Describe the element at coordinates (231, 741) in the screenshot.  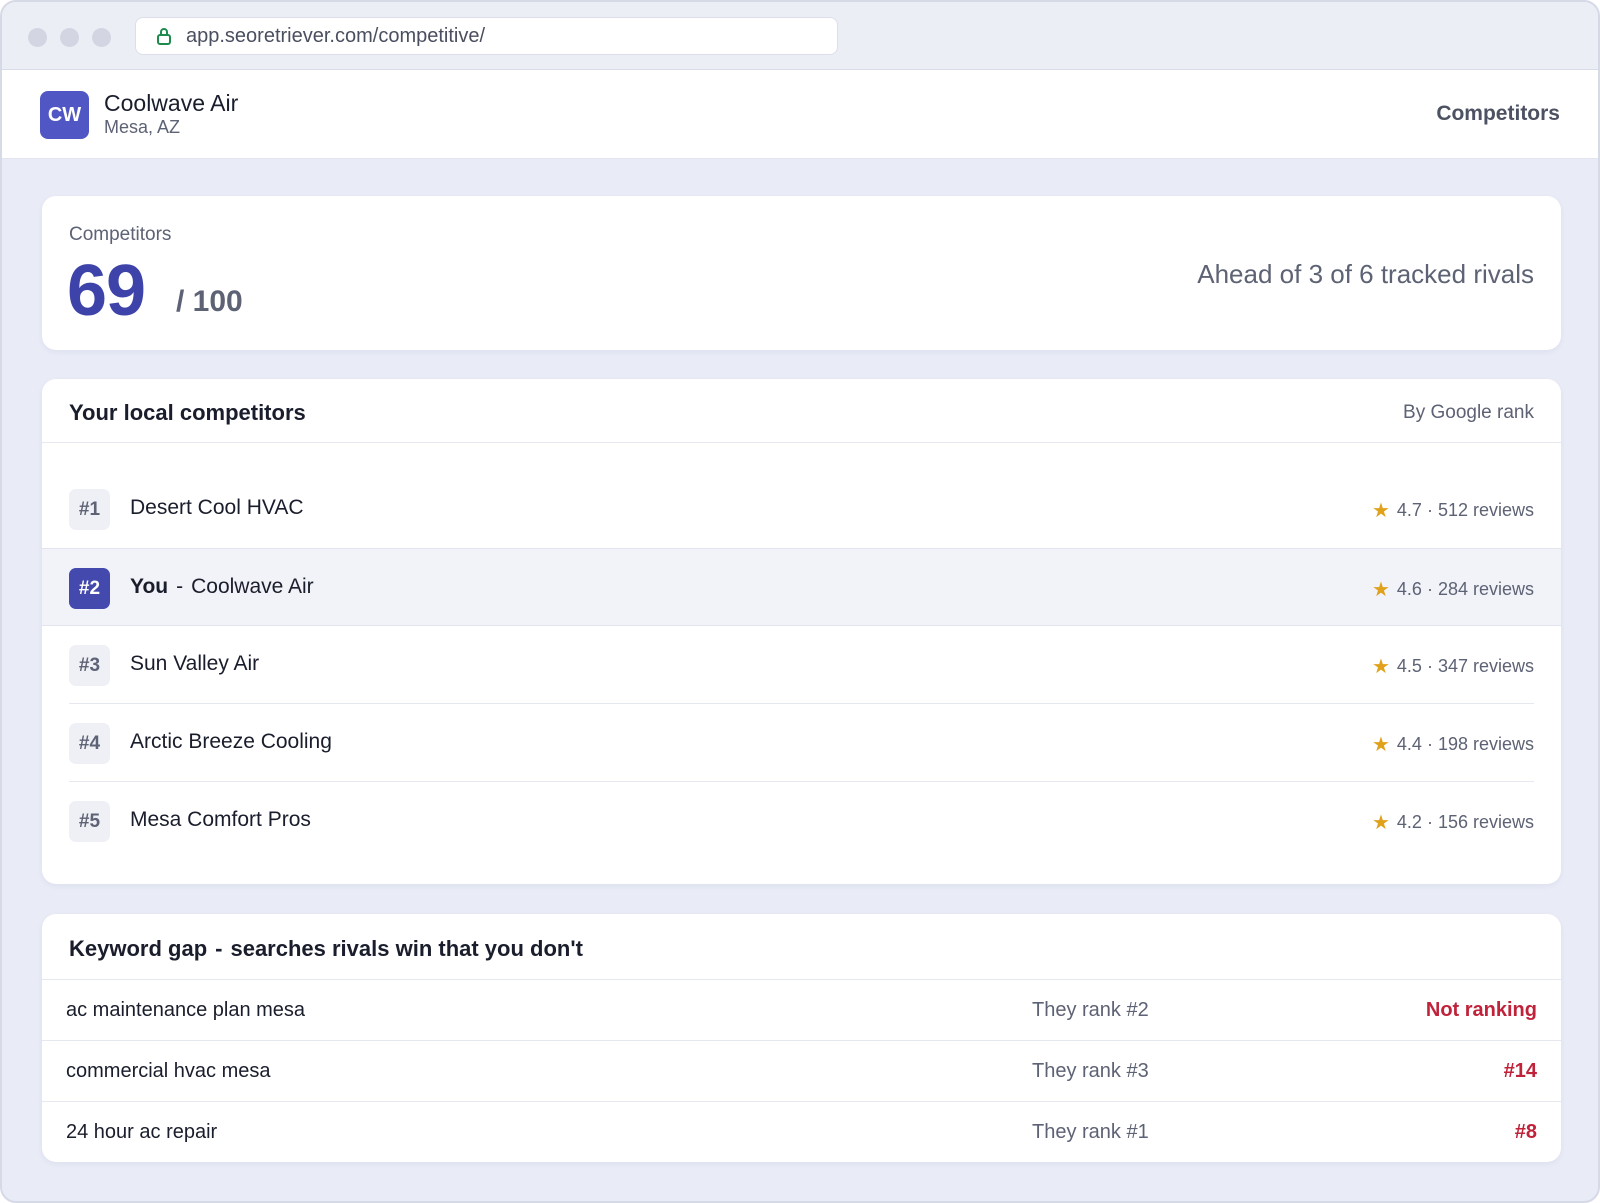
I see `competitor-name: Arctic Breeze Cooling` at that location.